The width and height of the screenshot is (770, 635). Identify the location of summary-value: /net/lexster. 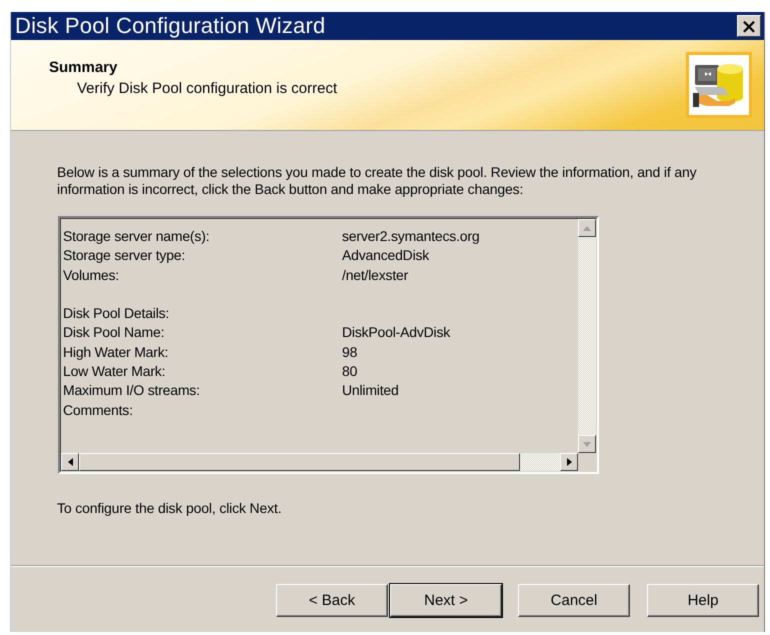
(376, 275).